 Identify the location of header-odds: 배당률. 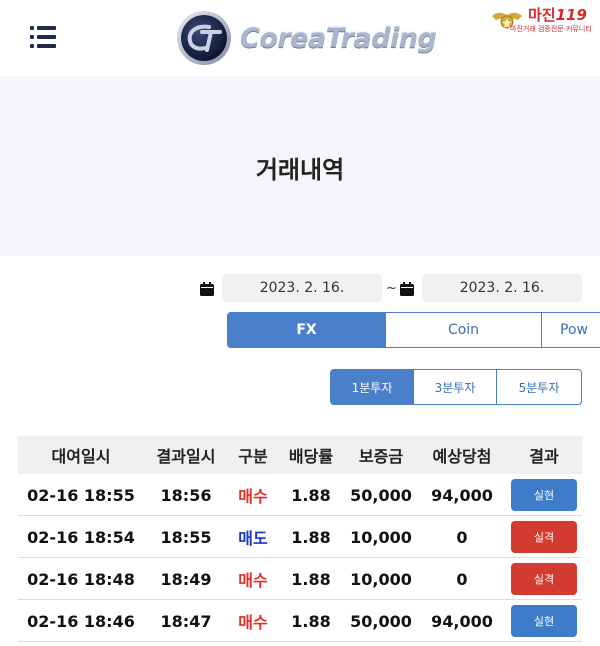
(311, 456).